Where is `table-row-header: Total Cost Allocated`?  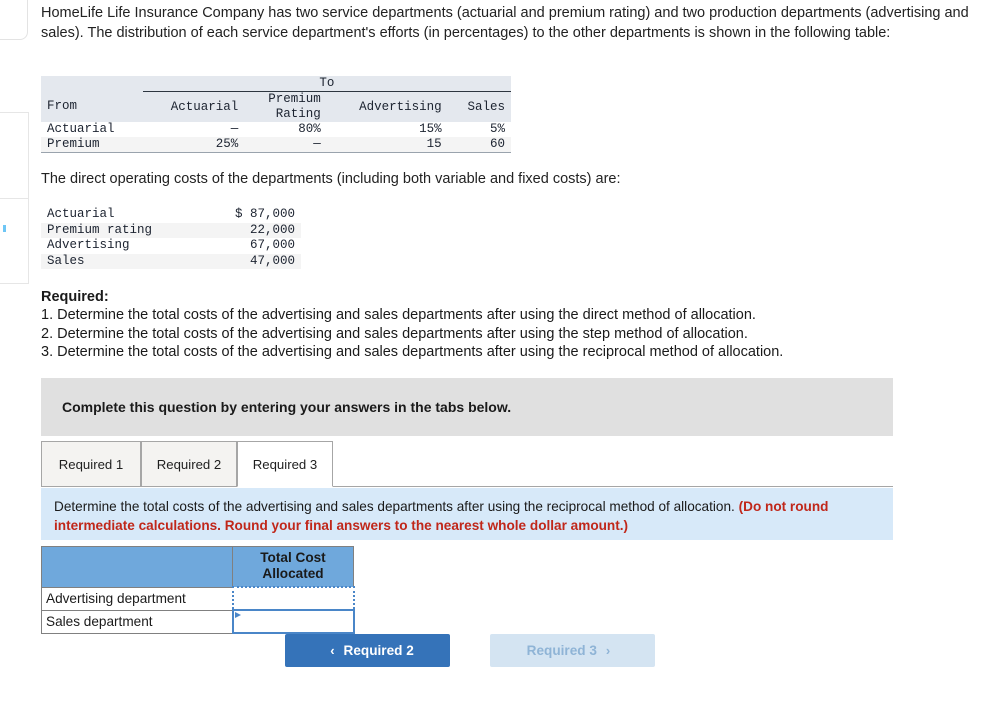
table-row-header: Total Cost Allocated is located at coordinates (197, 567).